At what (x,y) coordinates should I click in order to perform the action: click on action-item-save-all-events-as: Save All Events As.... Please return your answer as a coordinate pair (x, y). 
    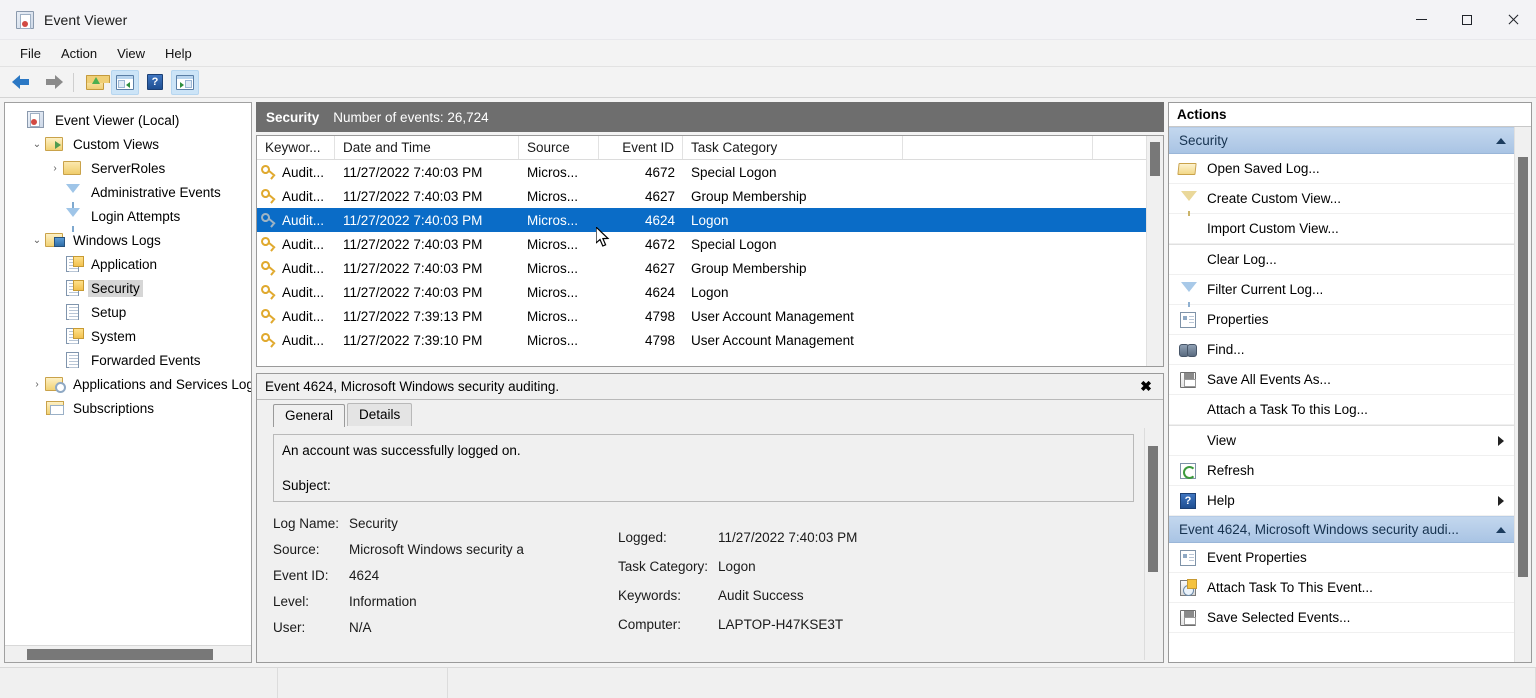
    Looking at the image, I should click on (1341, 380).